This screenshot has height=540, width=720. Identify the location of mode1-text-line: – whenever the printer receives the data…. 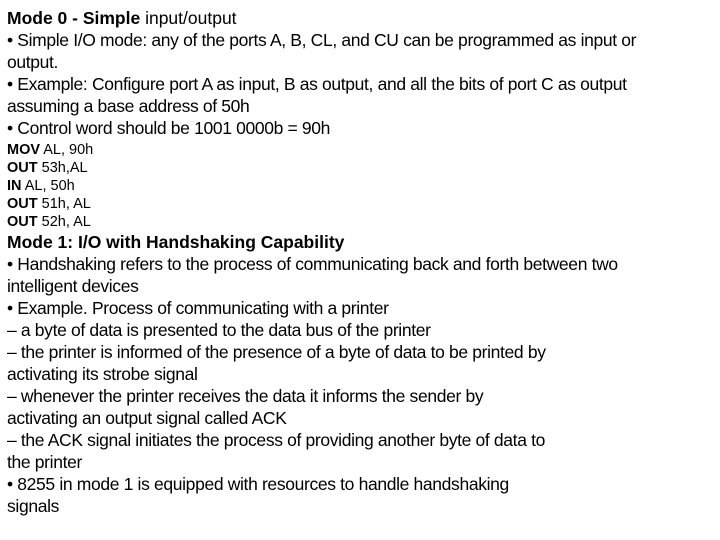
(245, 396).